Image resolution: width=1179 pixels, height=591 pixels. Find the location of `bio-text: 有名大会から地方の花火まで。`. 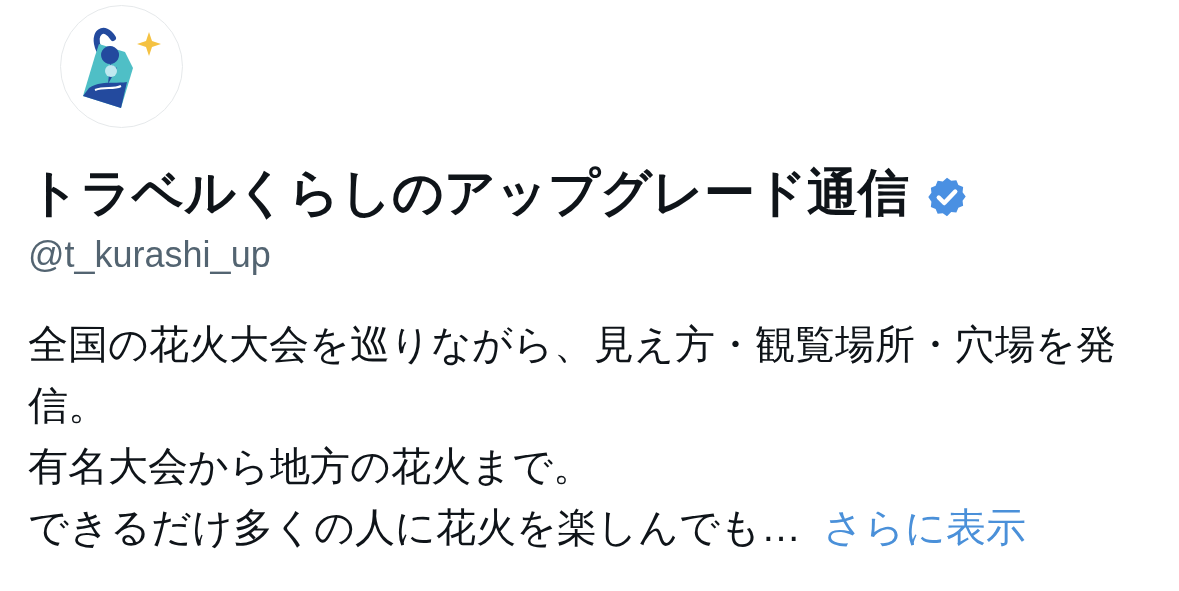

bio-text: 有名大会から地方の花火まで。 is located at coordinates (310, 466).